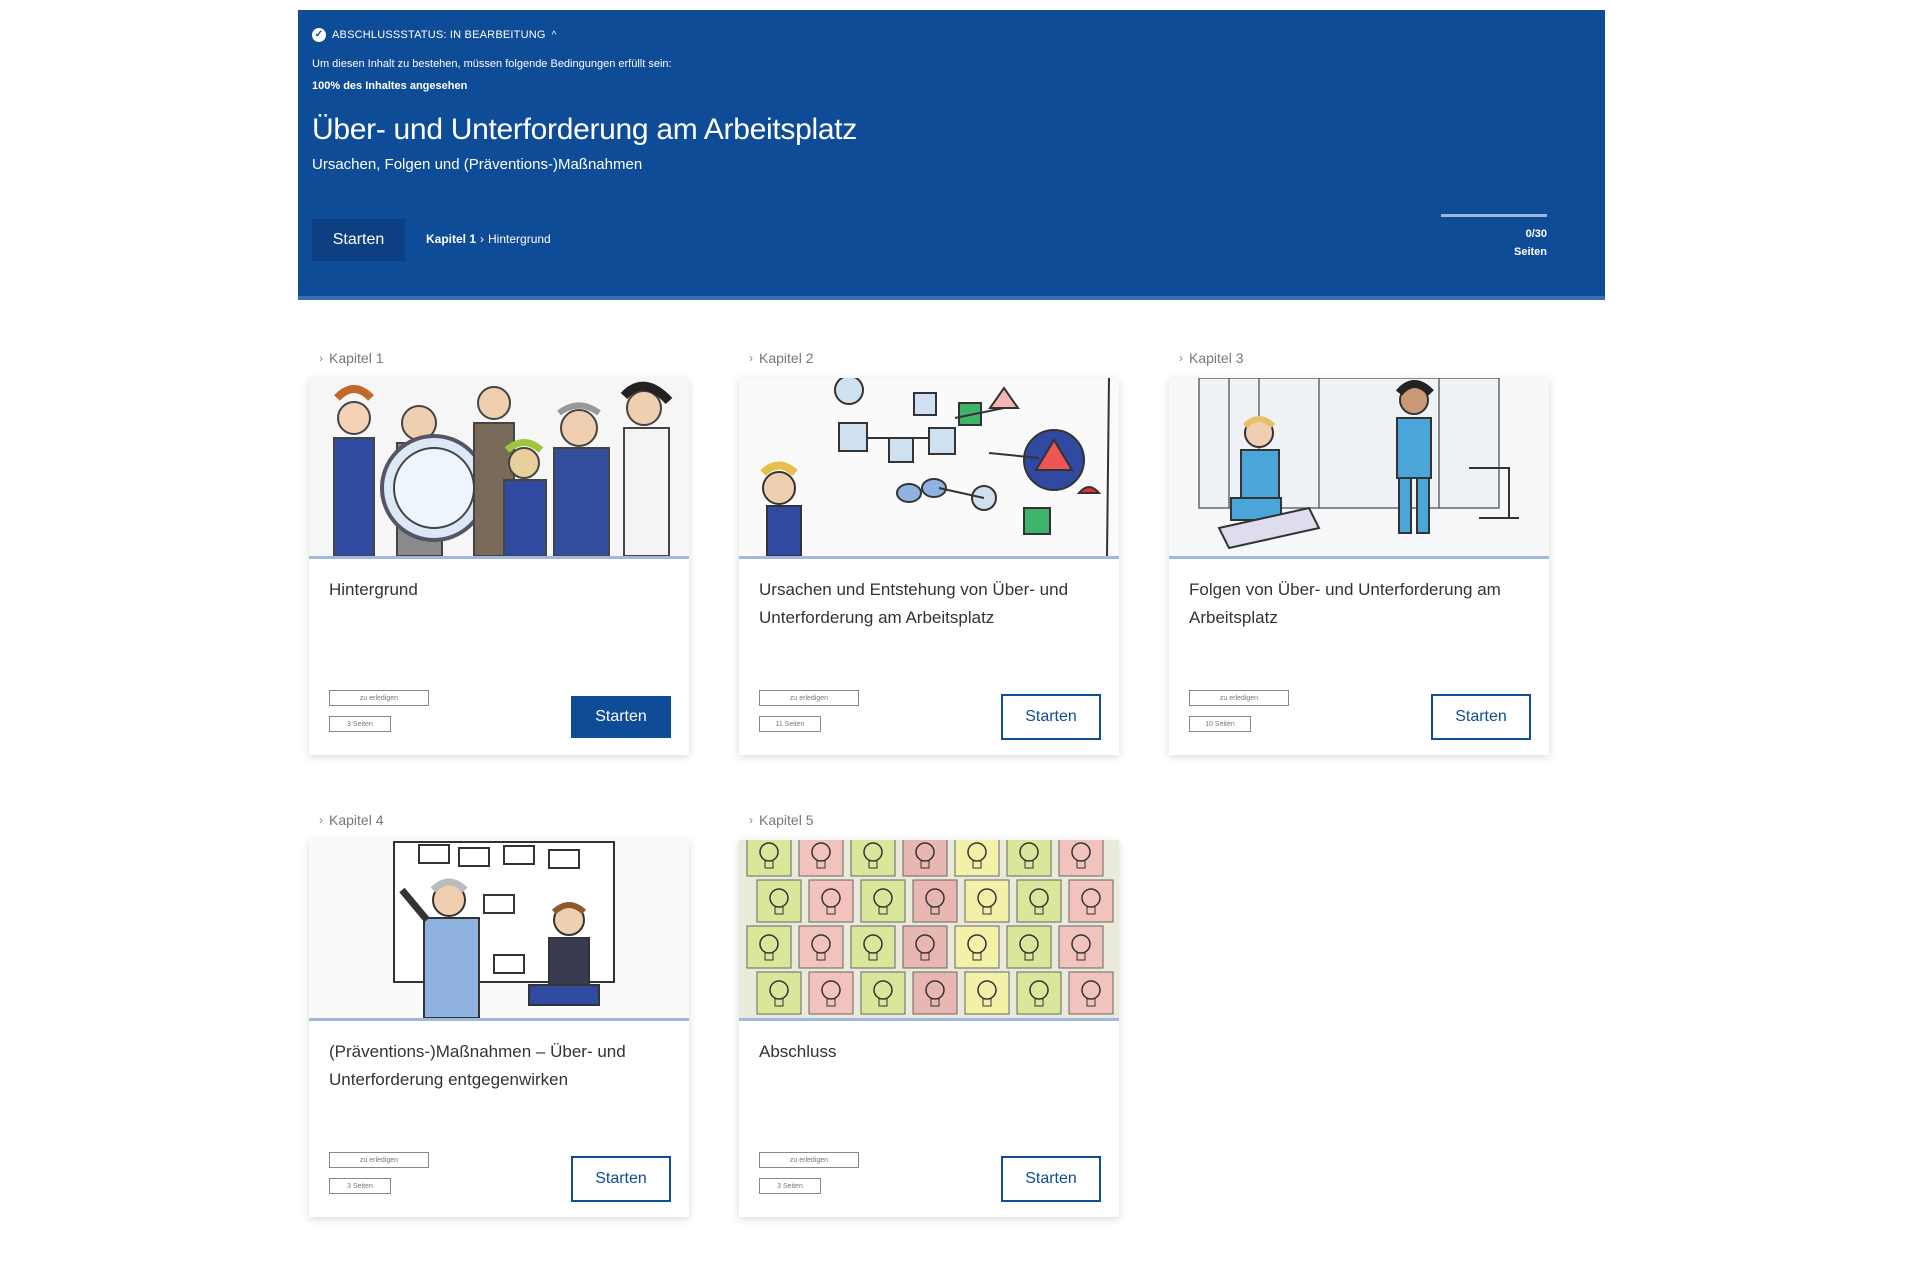 The height and width of the screenshot is (1280, 1920). What do you see at coordinates (1536, 234) in the screenshot?
I see `progress-count: 0/30` at bounding box center [1536, 234].